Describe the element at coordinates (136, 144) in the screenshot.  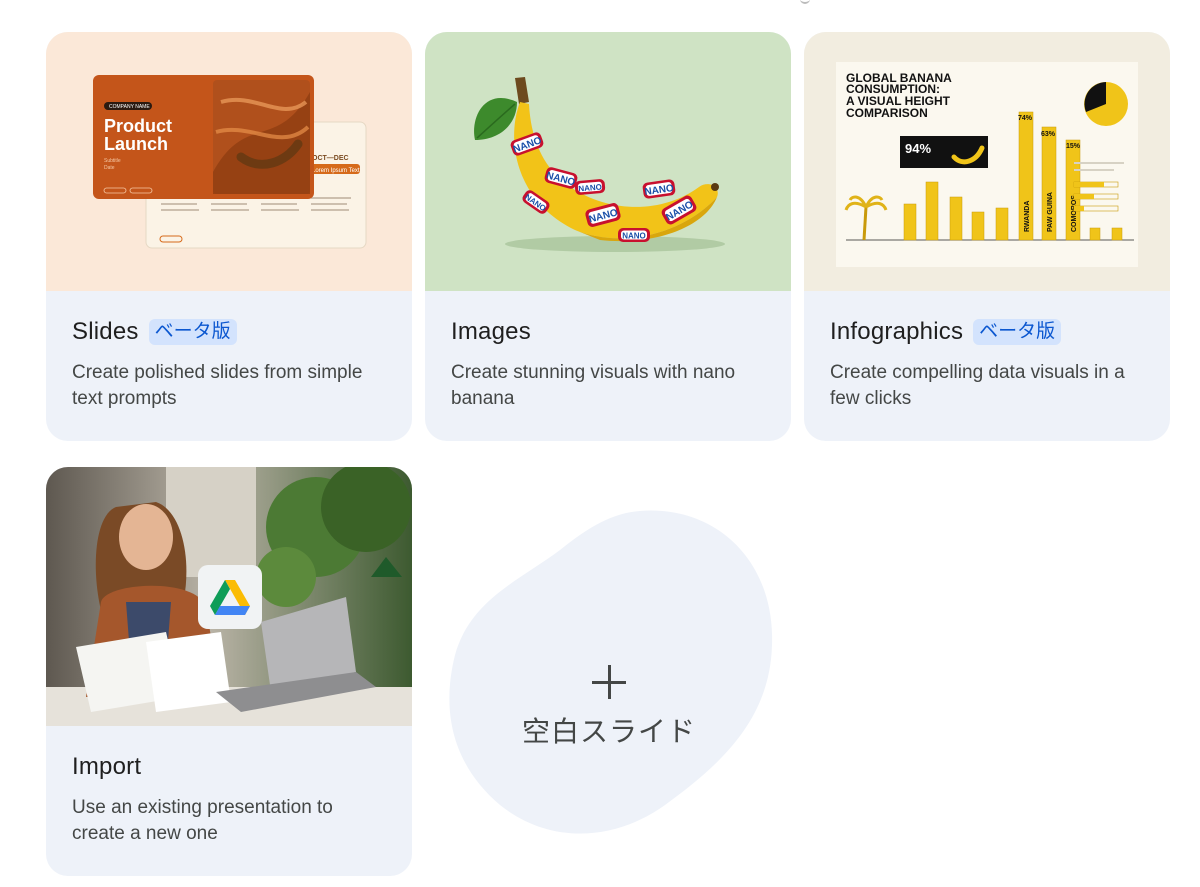
I see `slides-thumb-headline-2: Launch` at that location.